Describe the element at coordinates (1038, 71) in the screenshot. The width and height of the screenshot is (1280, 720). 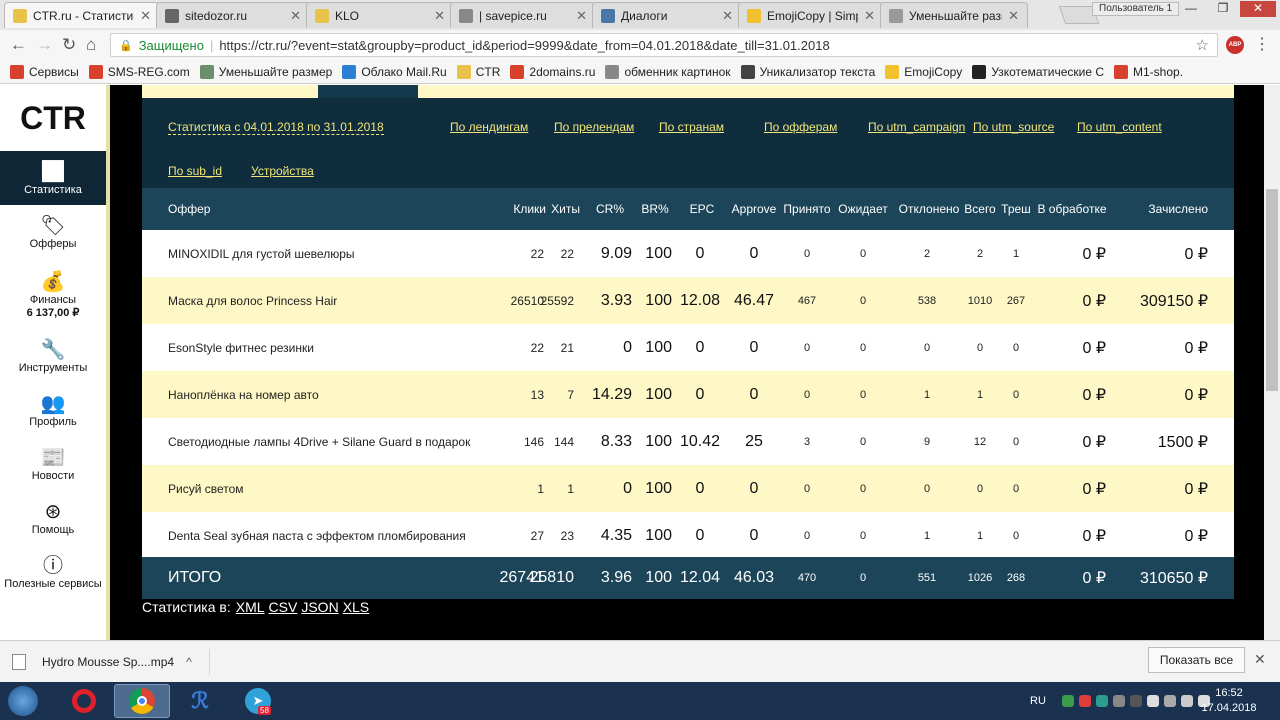
I see `bookmark-10: Узкотематические С` at that location.